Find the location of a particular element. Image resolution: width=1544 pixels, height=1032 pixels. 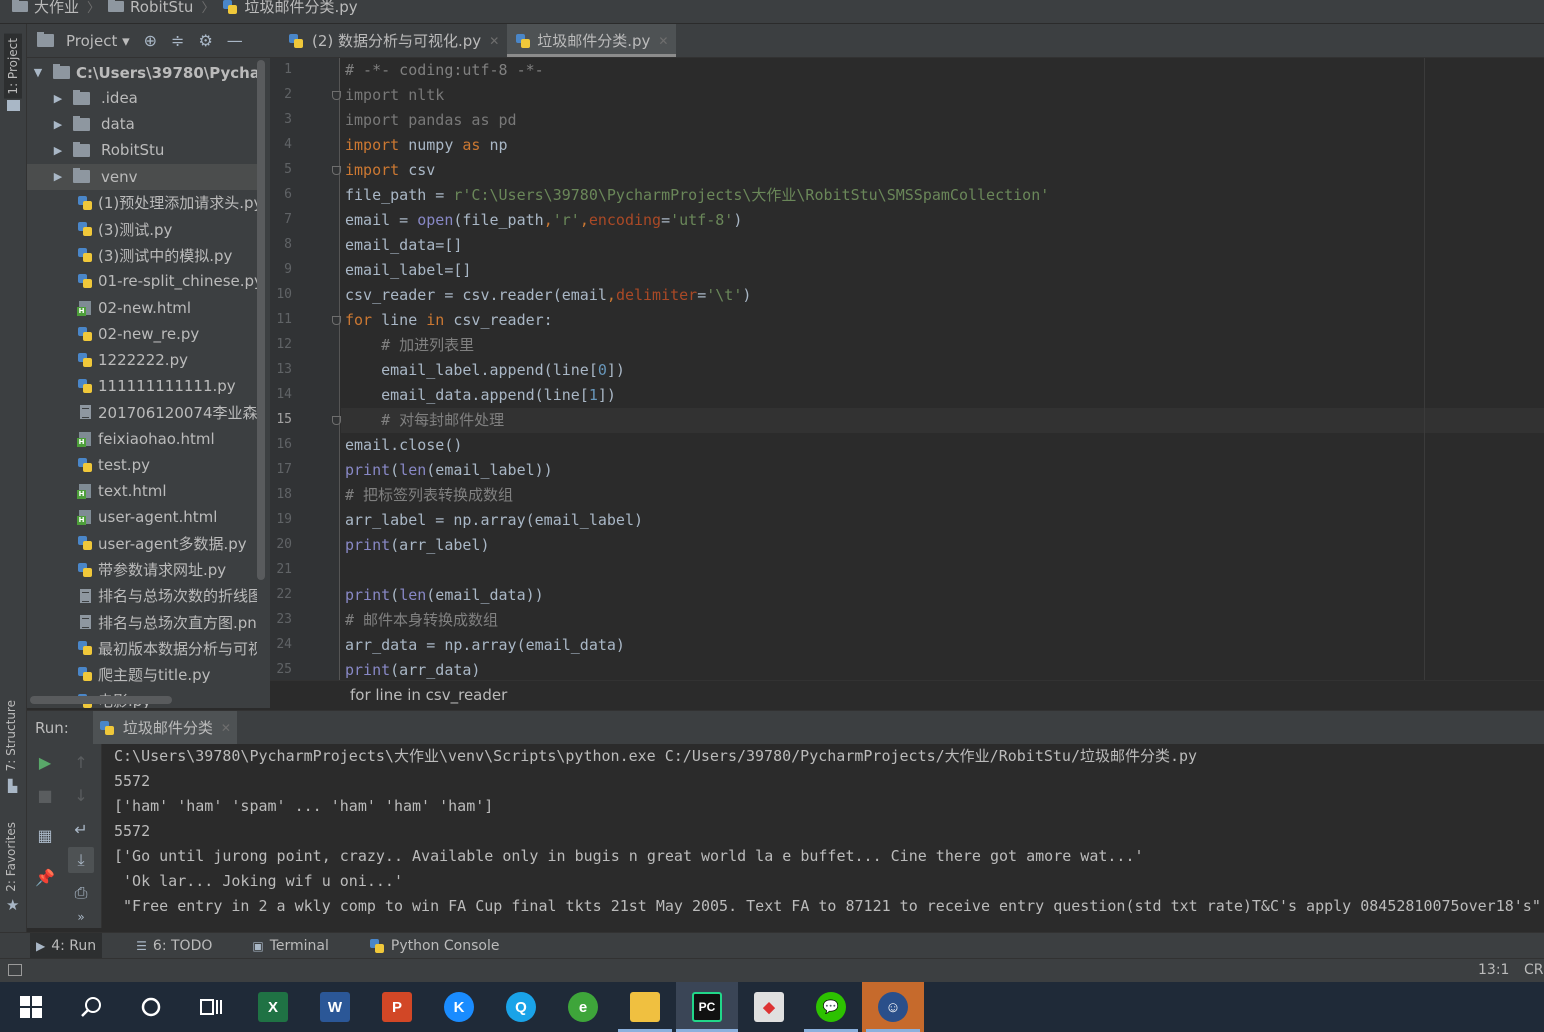

caret-position: 13:1 is located at coordinates (1493, 970).